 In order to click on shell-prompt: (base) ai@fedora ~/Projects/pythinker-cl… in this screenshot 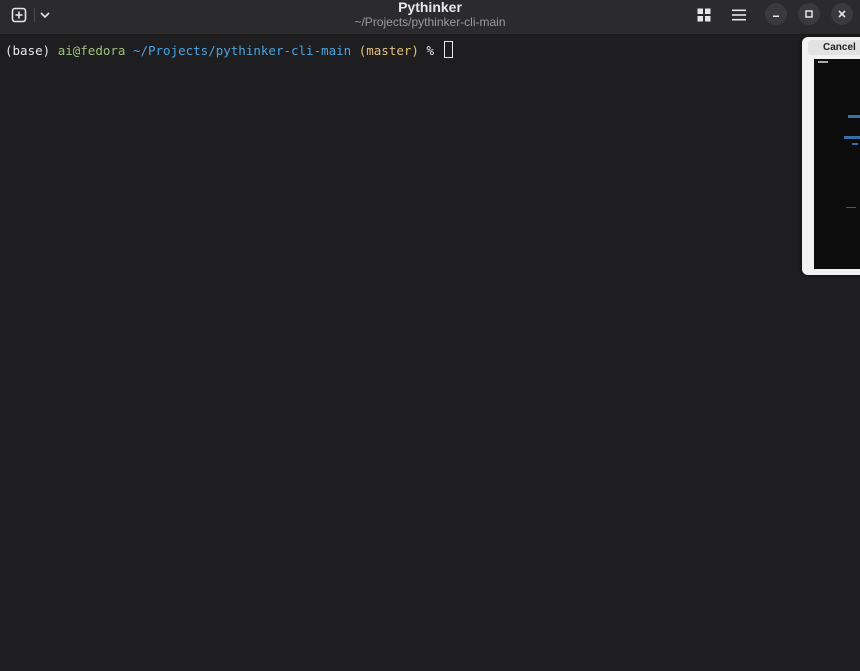, I will do `click(229, 50)`.